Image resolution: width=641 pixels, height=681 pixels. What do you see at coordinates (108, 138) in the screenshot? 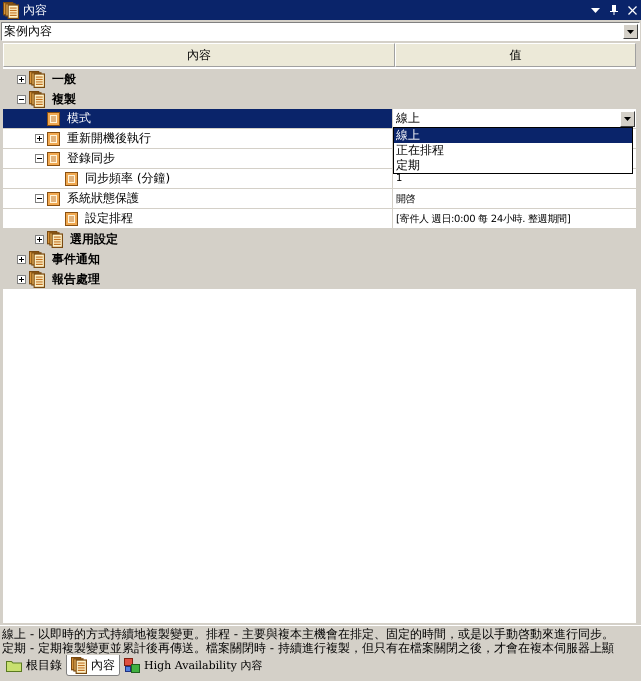
I see `property-name: 重新開機後執行` at bounding box center [108, 138].